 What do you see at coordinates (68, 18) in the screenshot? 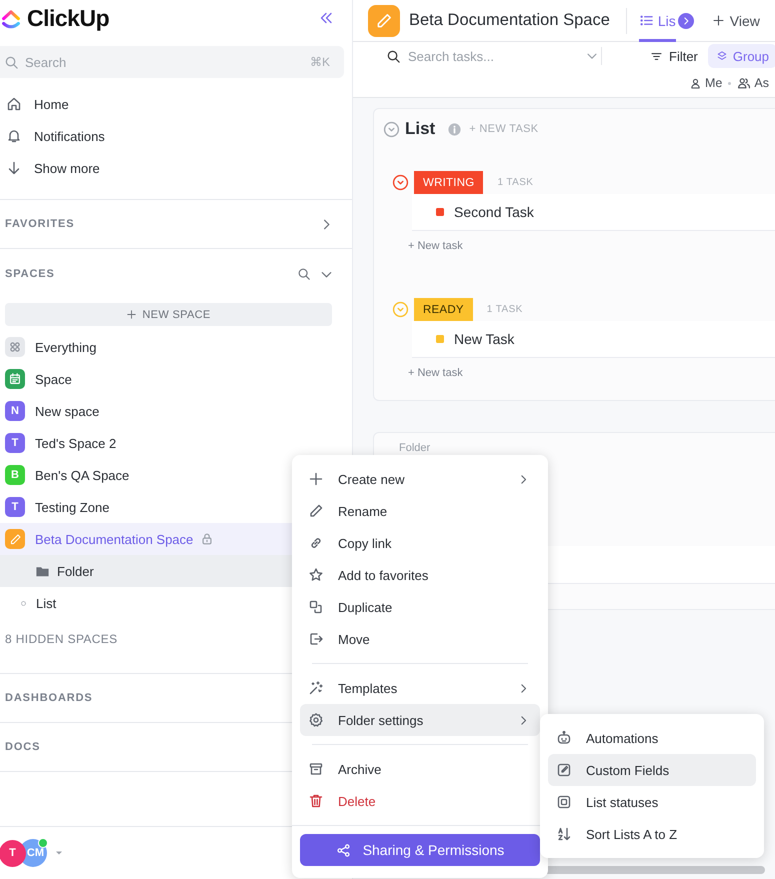
I see `logo-text: ClickUp` at bounding box center [68, 18].